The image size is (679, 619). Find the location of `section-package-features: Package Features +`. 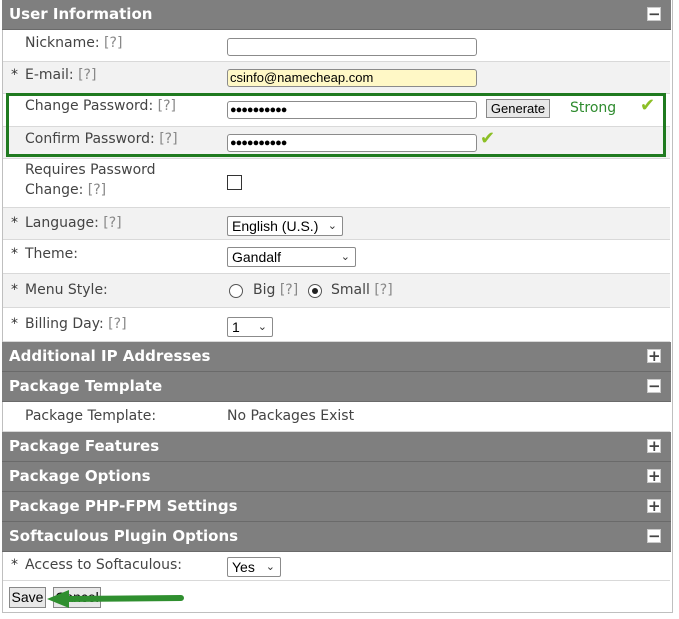

section-package-features: Package Features + is located at coordinates (336, 447).